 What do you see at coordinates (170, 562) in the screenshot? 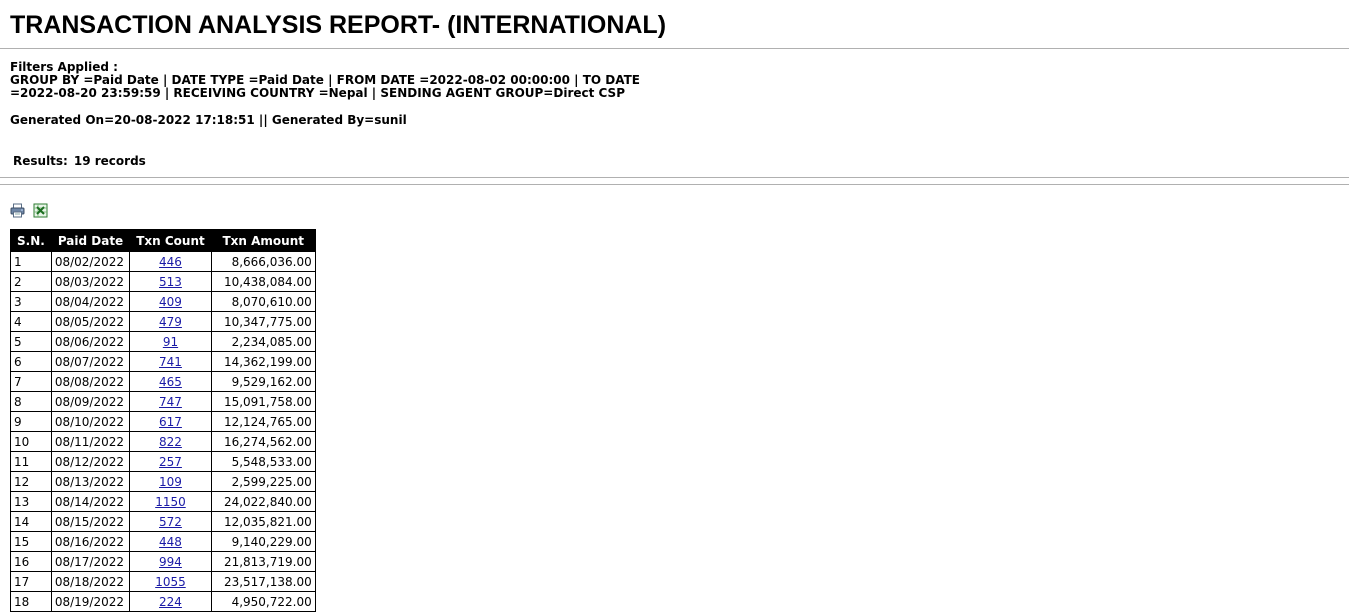
I see `txn-count-link: 994` at bounding box center [170, 562].